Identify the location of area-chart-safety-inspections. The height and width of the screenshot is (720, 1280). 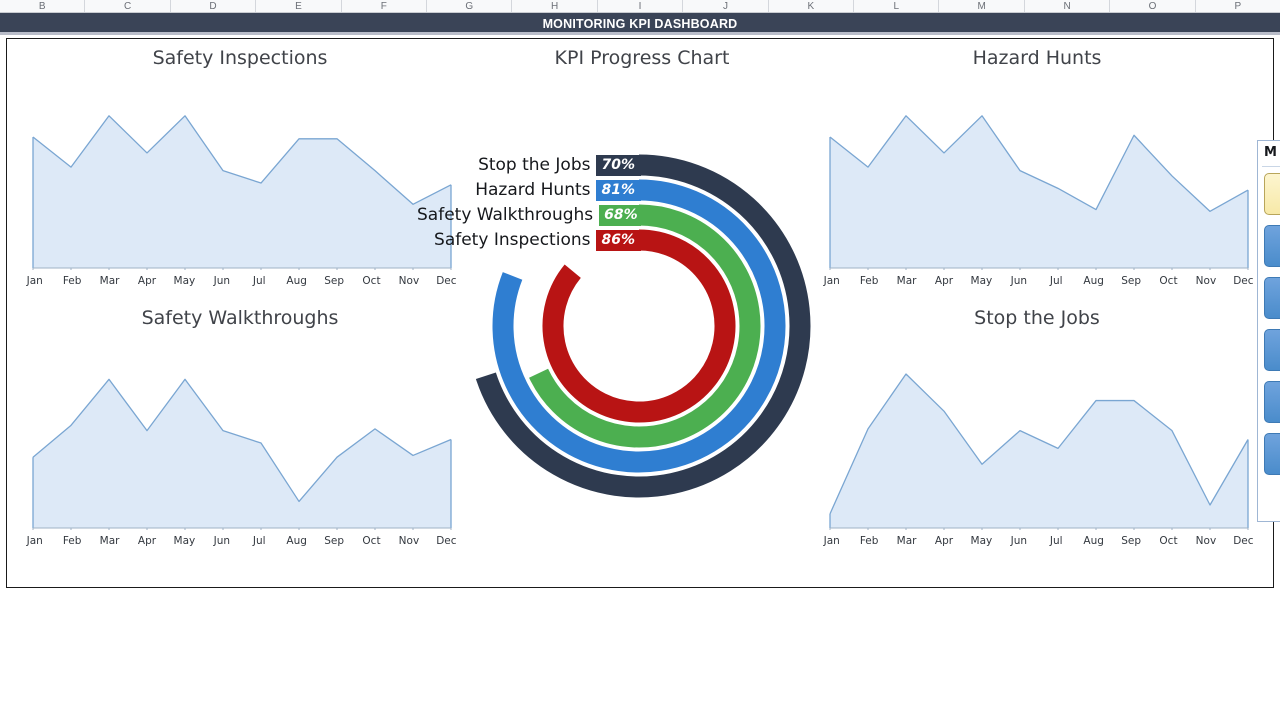
(240, 177).